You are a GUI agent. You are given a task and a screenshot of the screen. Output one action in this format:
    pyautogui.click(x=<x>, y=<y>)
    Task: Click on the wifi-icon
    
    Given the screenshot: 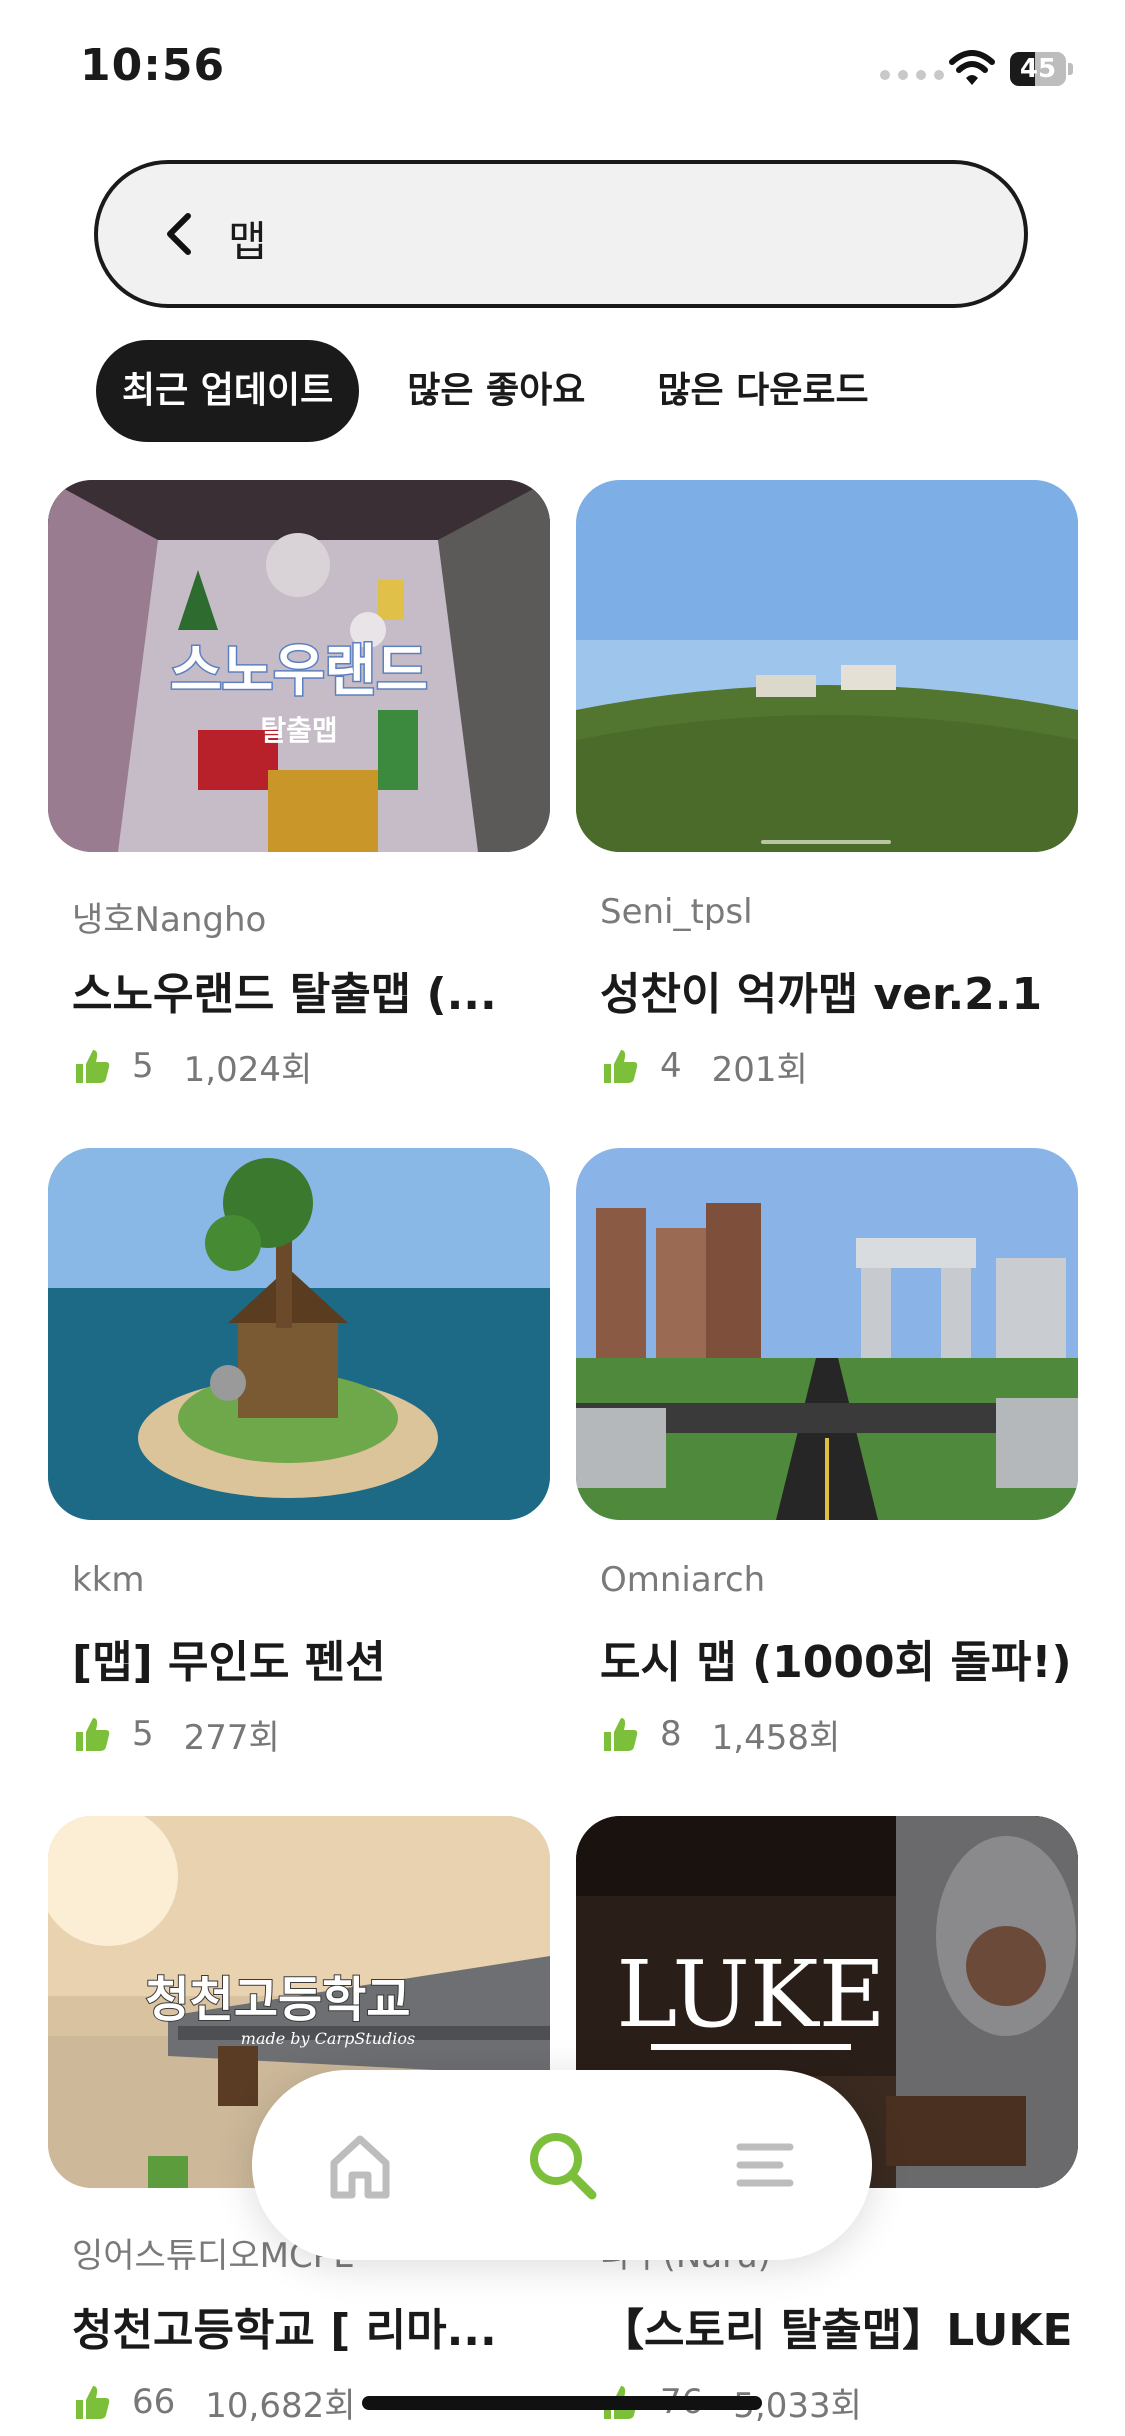 What is the action you would take?
    pyautogui.click(x=972, y=67)
    